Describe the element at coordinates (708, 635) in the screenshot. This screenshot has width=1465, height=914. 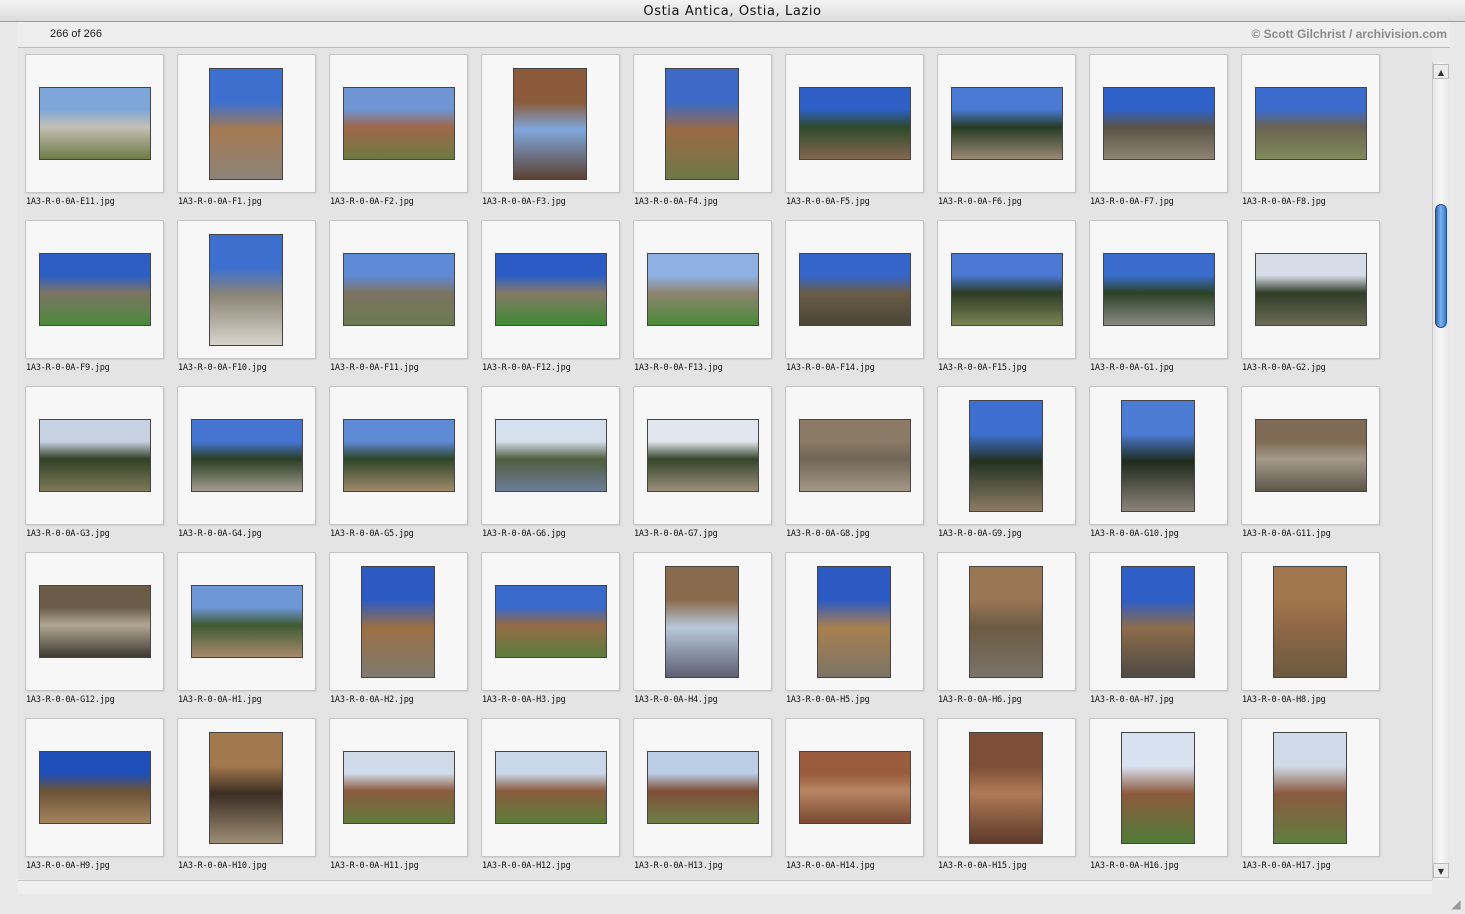
I see `thumbnail-cell: 1A3-R-0-0A-H4.jpg` at that location.